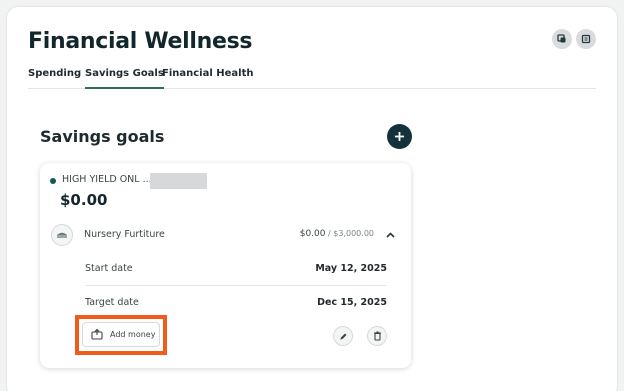 The height and width of the screenshot is (391, 624). Describe the element at coordinates (352, 302) in the screenshot. I see `target-date-value: Dec 15, 2025` at that location.